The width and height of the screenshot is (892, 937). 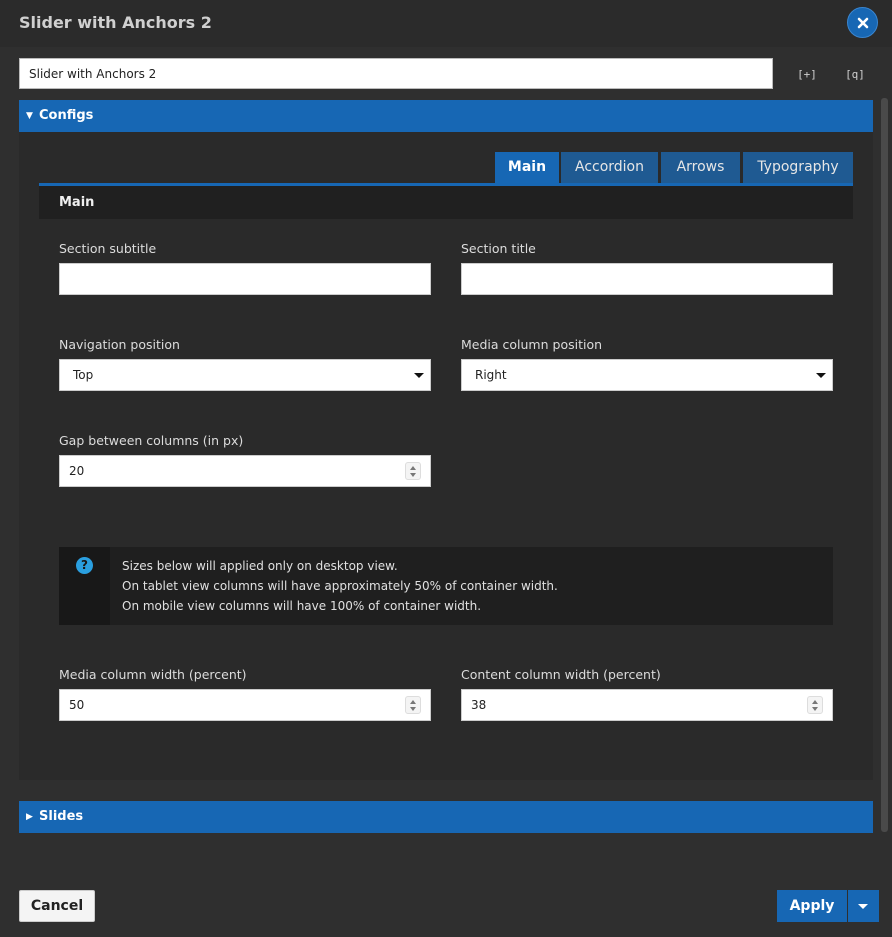 What do you see at coordinates (151, 440) in the screenshot?
I see `gap-between-columns-label: Gap between columns (in px)` at bounding box center [151, 440].